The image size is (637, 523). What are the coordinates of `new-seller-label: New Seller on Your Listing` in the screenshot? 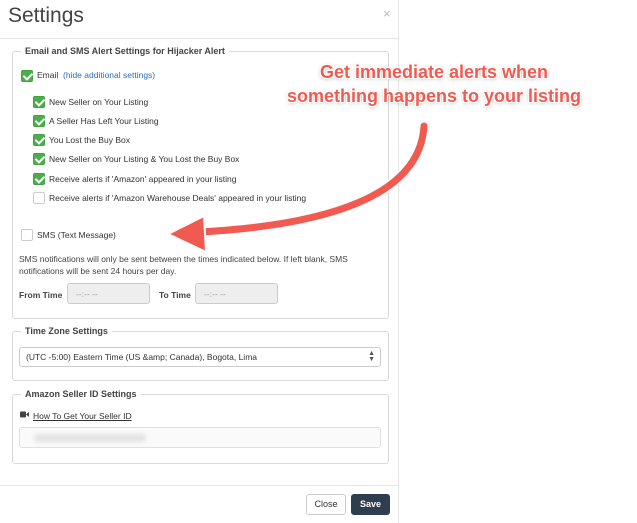 It's located at (99, 102).